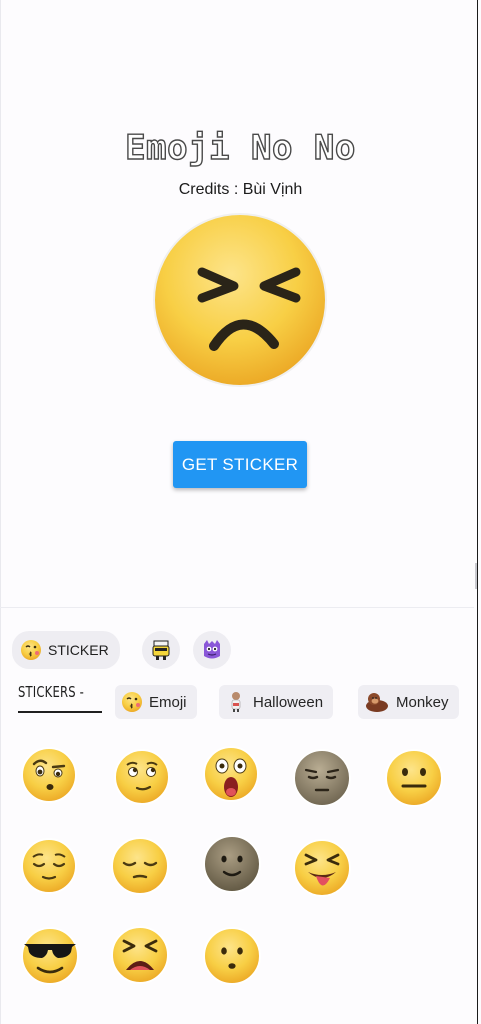 The width and height of the screenshot is (481, 1024). Describe the element at coordinates (231, 955) in the screenshot. I see `worried-face-icon` at that location.